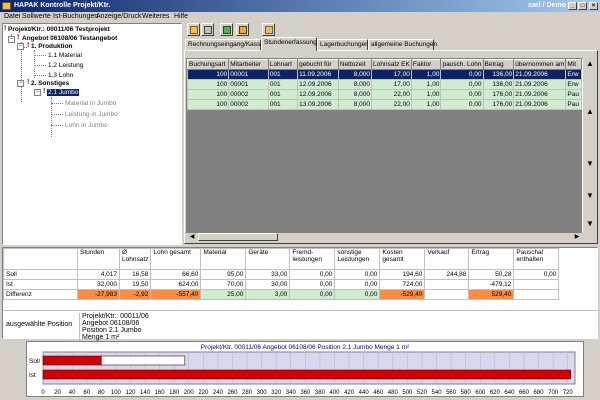 The width and height of the screenshot is (600, 400). What do you see at coordinates (12, 16) in the screenshot?
I see `menu-datei: Datei` at bounding box center [12, 16].